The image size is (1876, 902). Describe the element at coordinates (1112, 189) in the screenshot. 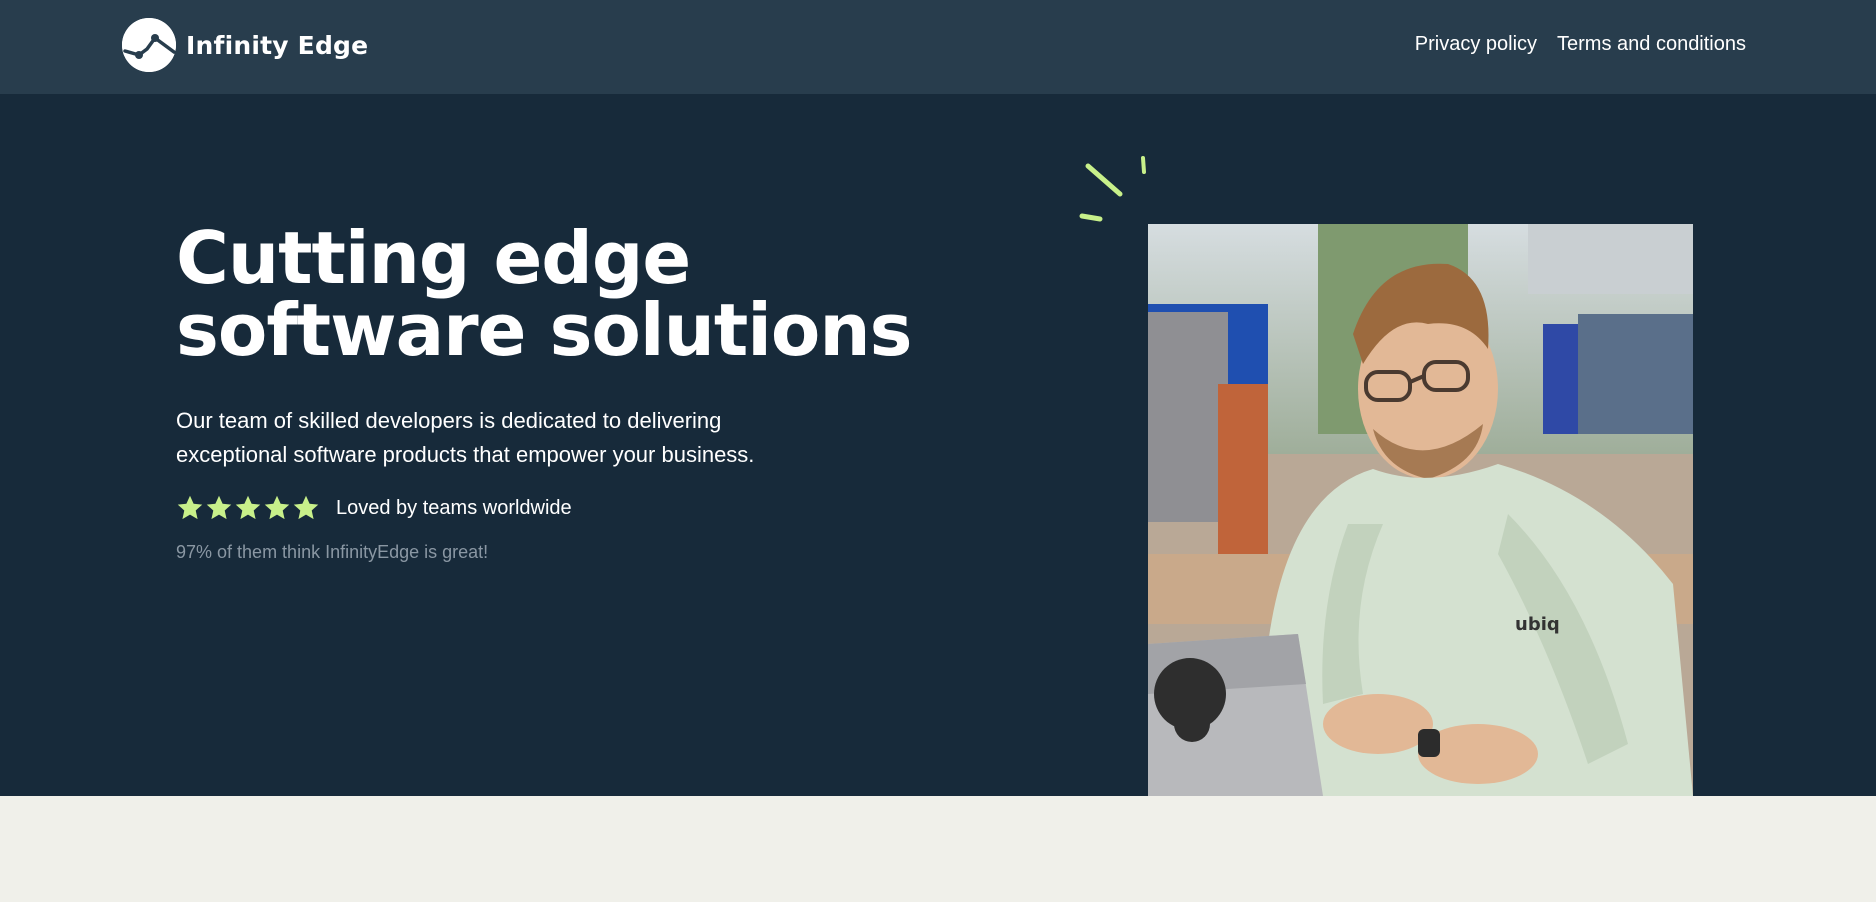

I see `sparkle-accent-icon` at that location.